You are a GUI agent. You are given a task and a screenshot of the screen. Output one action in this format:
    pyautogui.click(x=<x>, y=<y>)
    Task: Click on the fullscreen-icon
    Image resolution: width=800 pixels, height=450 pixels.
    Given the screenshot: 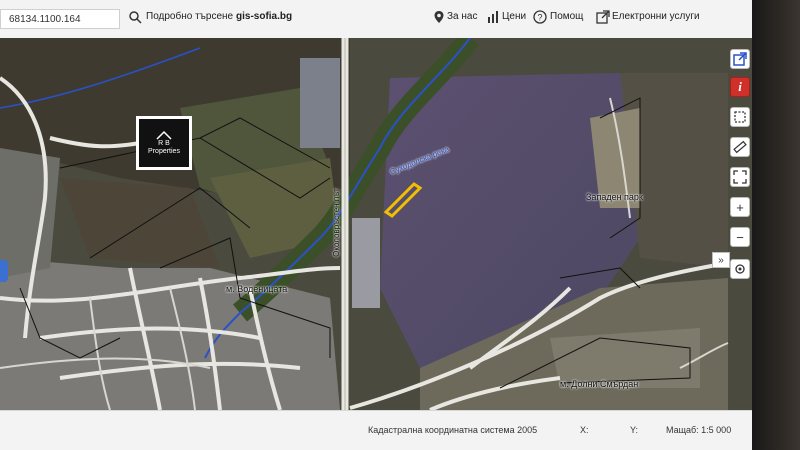 What is the action you would take?
    pyautogui.click(x=740, y=177)
    